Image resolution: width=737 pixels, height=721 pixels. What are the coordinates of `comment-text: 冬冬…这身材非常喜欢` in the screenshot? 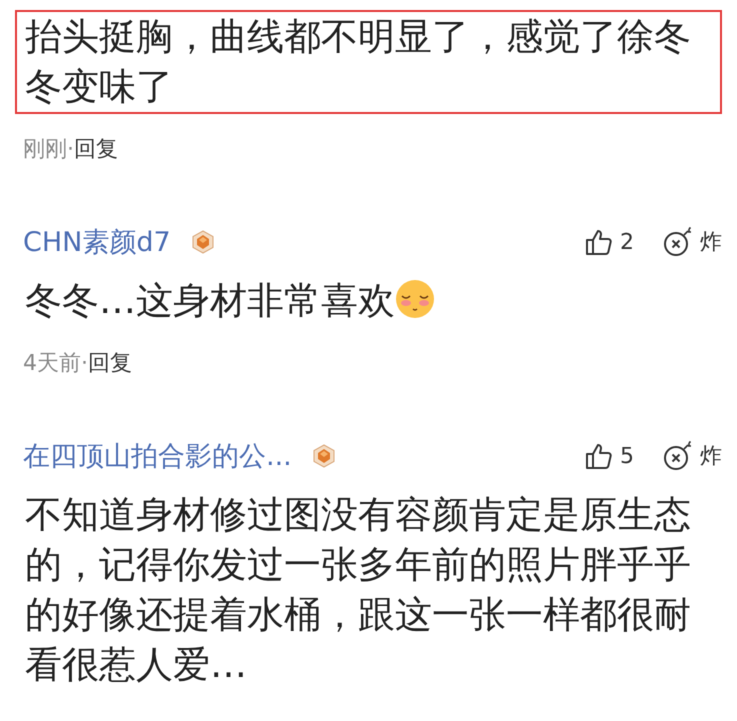 It's located at (210, 300).